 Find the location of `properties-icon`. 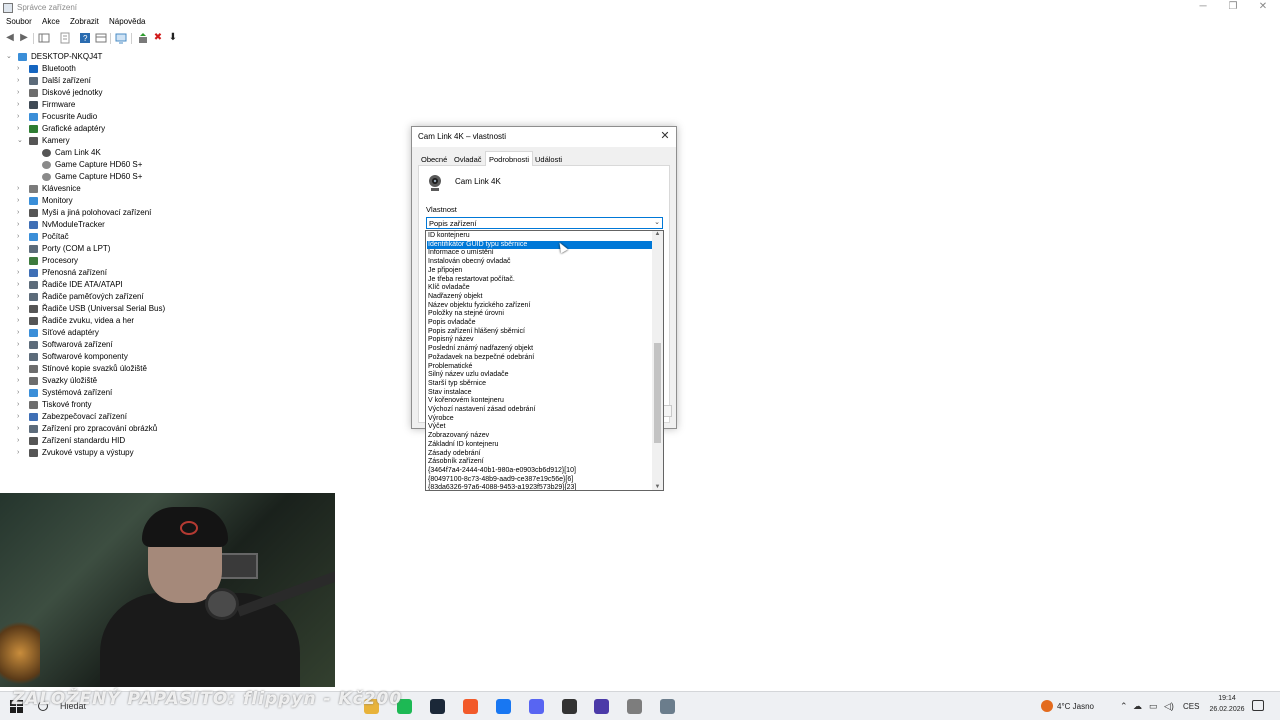

properties-icon is located at coordinates (65, 38).